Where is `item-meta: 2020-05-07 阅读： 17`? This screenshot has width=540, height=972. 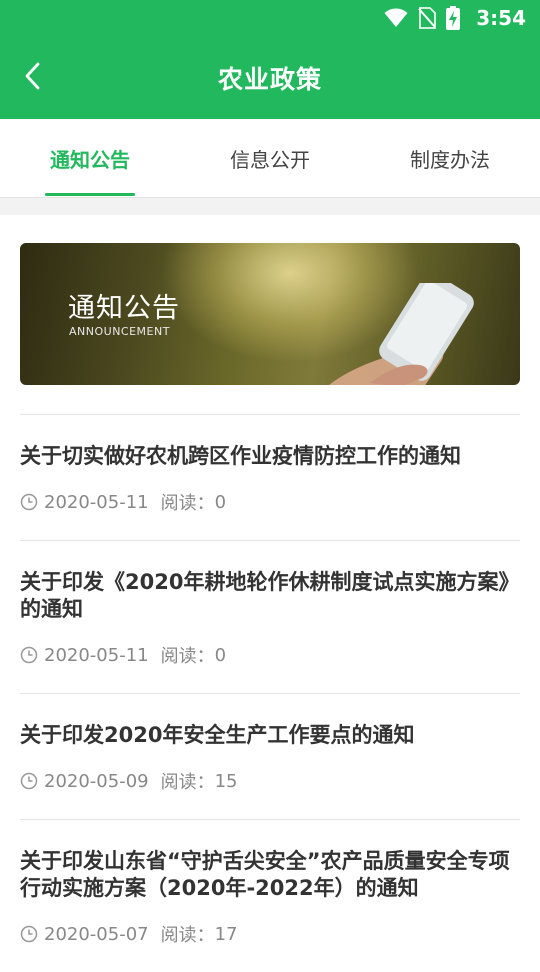
item-meta: 2020-05-07 阅读： 17 is located at coordinates (270, 946).